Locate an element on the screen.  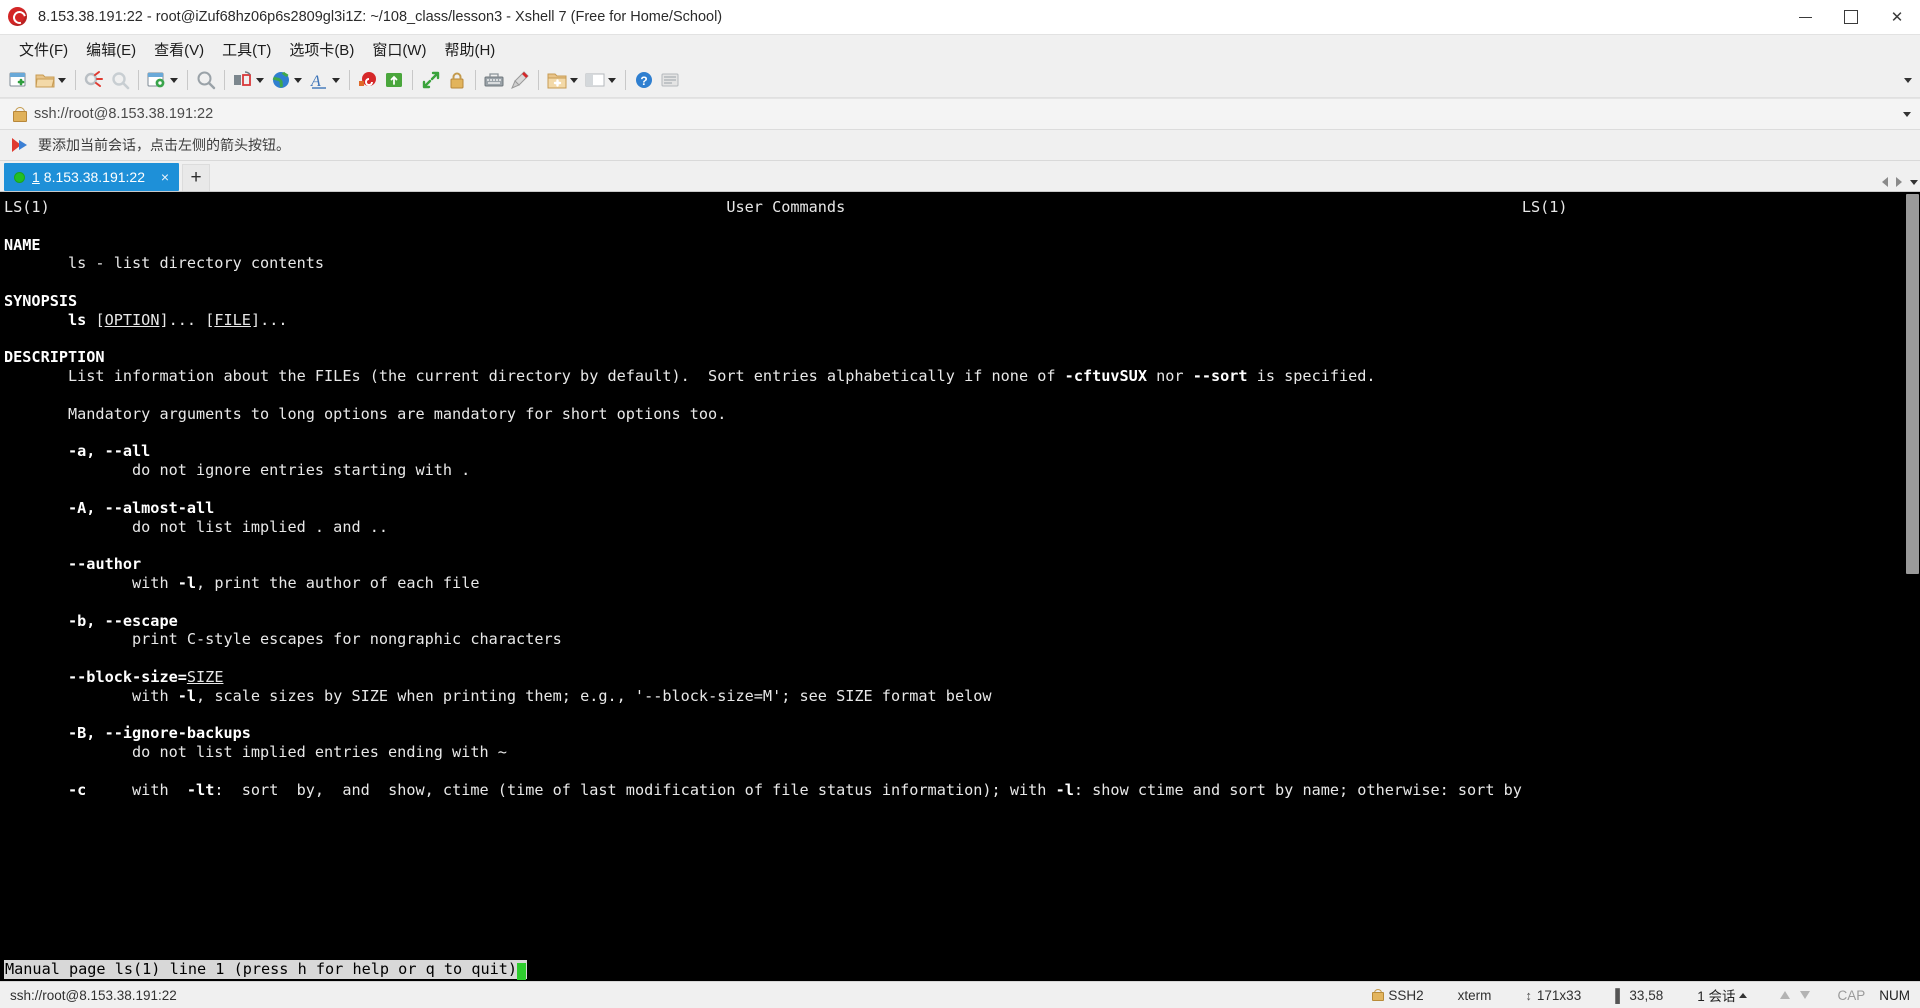
tab-label: 8.153.38.191:22 is located at coordinates (94, 177).